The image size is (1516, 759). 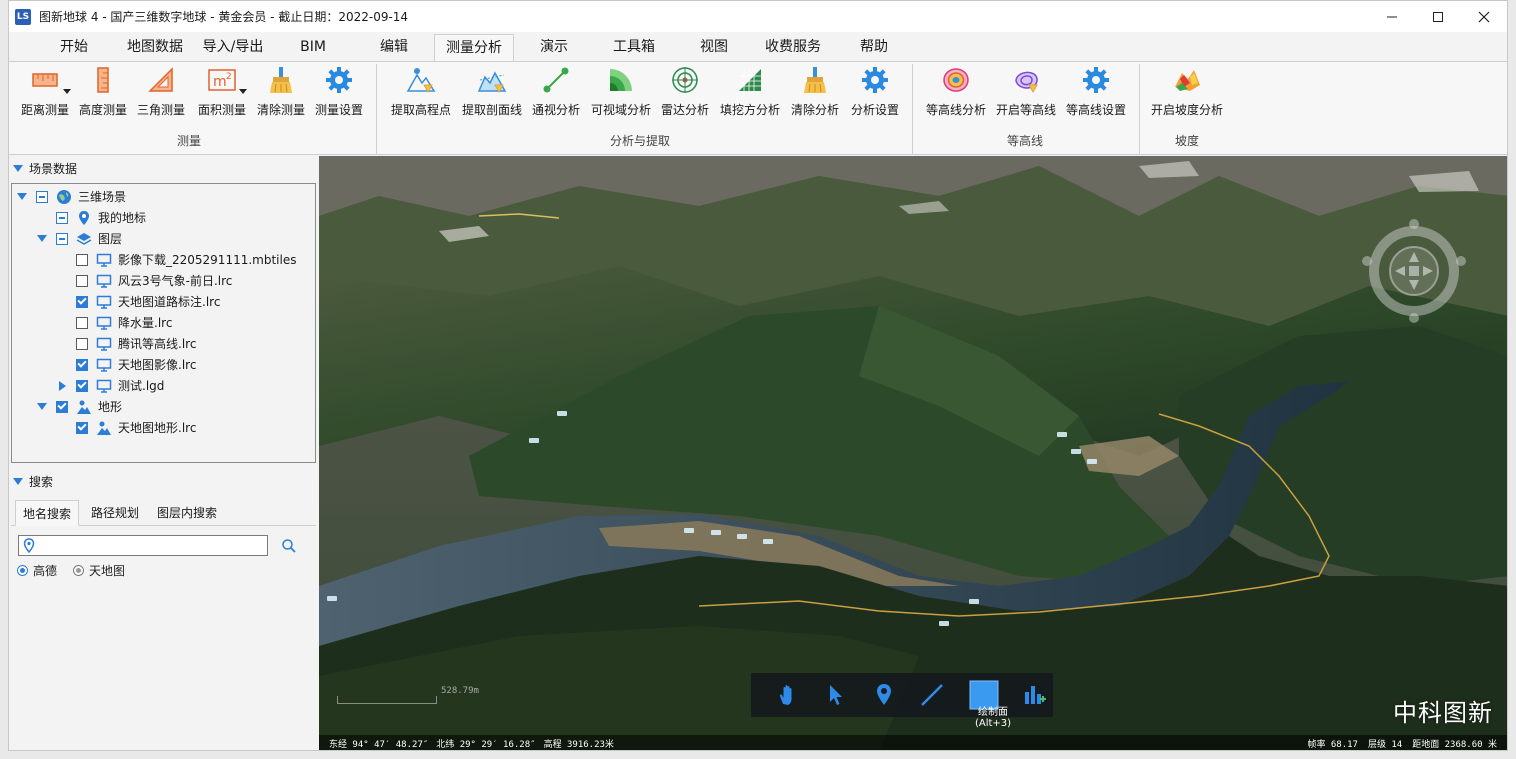 What do you see at coordinates (176, 259) in the screenshot?
I see `tree-node-layer: 影像下载_2205291111.mbtiles` at bounding box center [176, 259].